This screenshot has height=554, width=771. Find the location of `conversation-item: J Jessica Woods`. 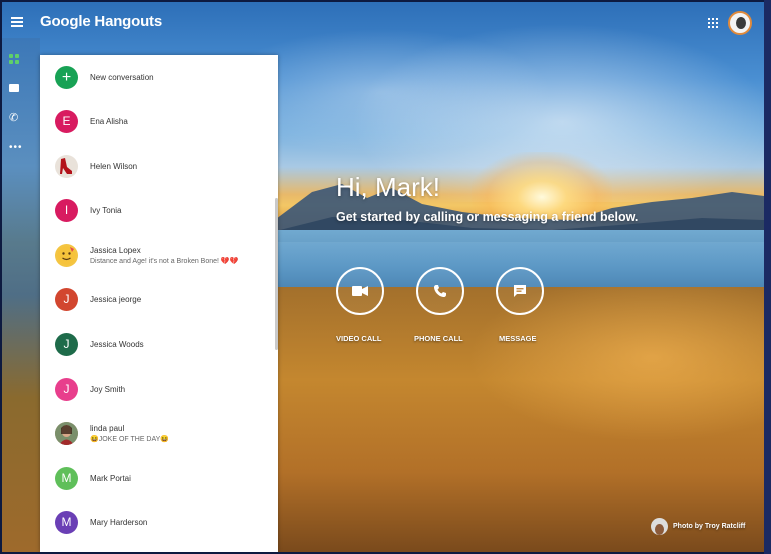

conversation-item: J Jessica Woods is located at coordinates (159, 344).